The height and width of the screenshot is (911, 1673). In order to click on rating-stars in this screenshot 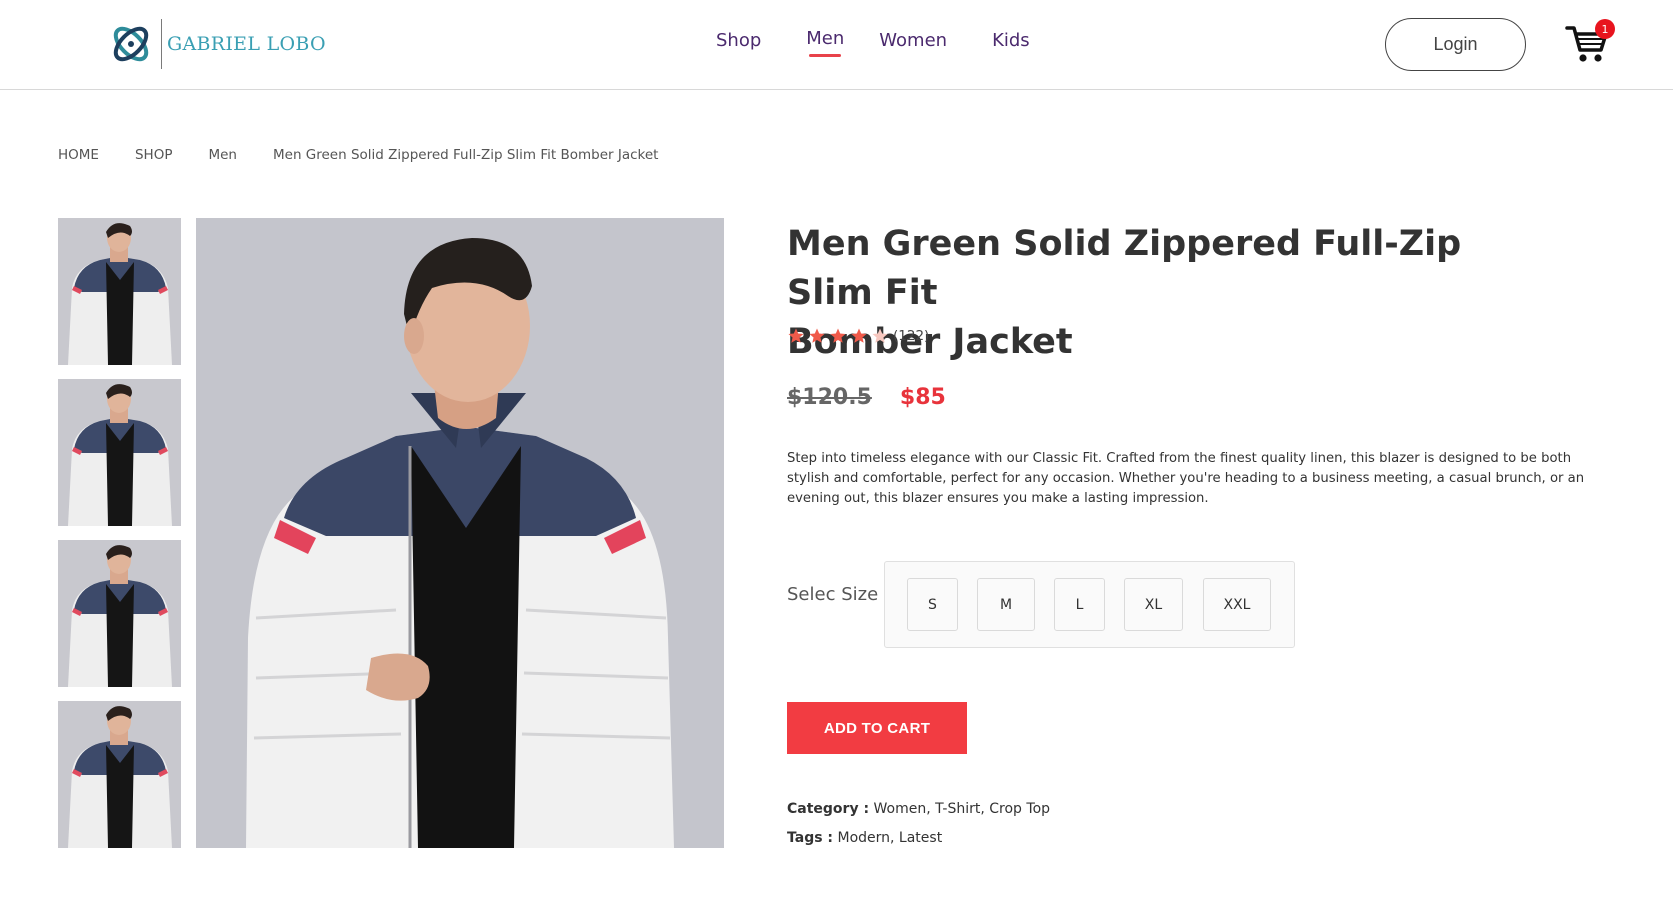, I will do `click(839, 336)`.